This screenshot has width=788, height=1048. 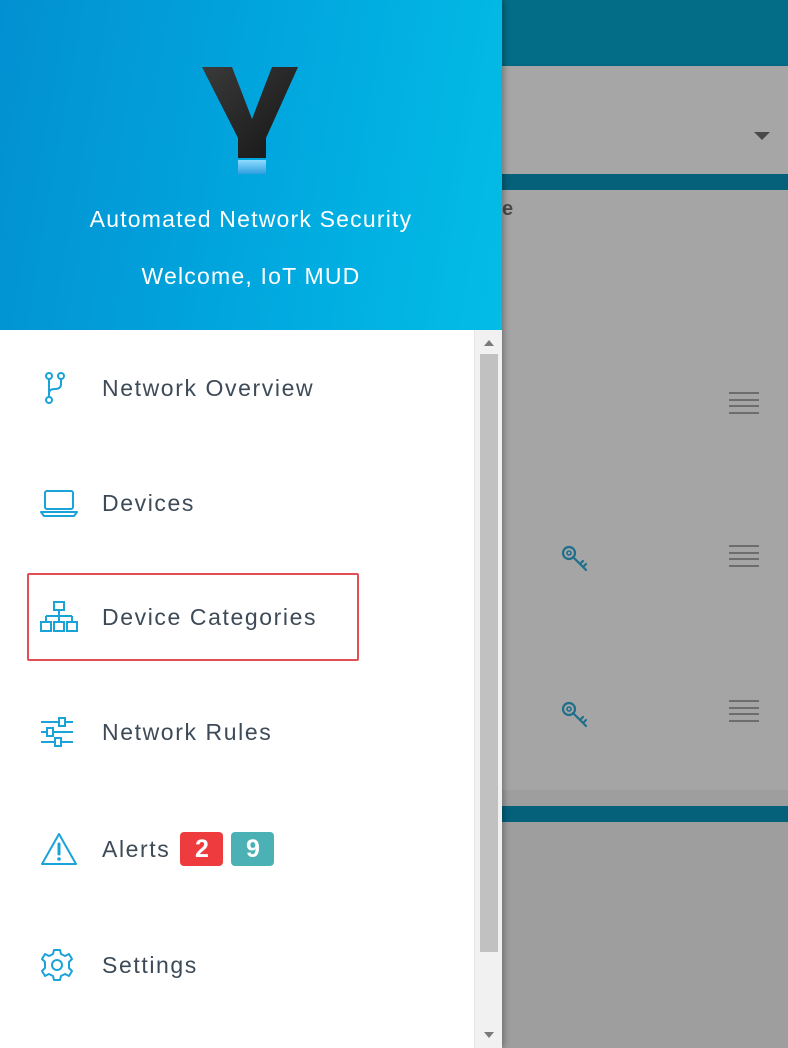 I want to click on menu-item-label: Alerts, so click(x=136, y=848).